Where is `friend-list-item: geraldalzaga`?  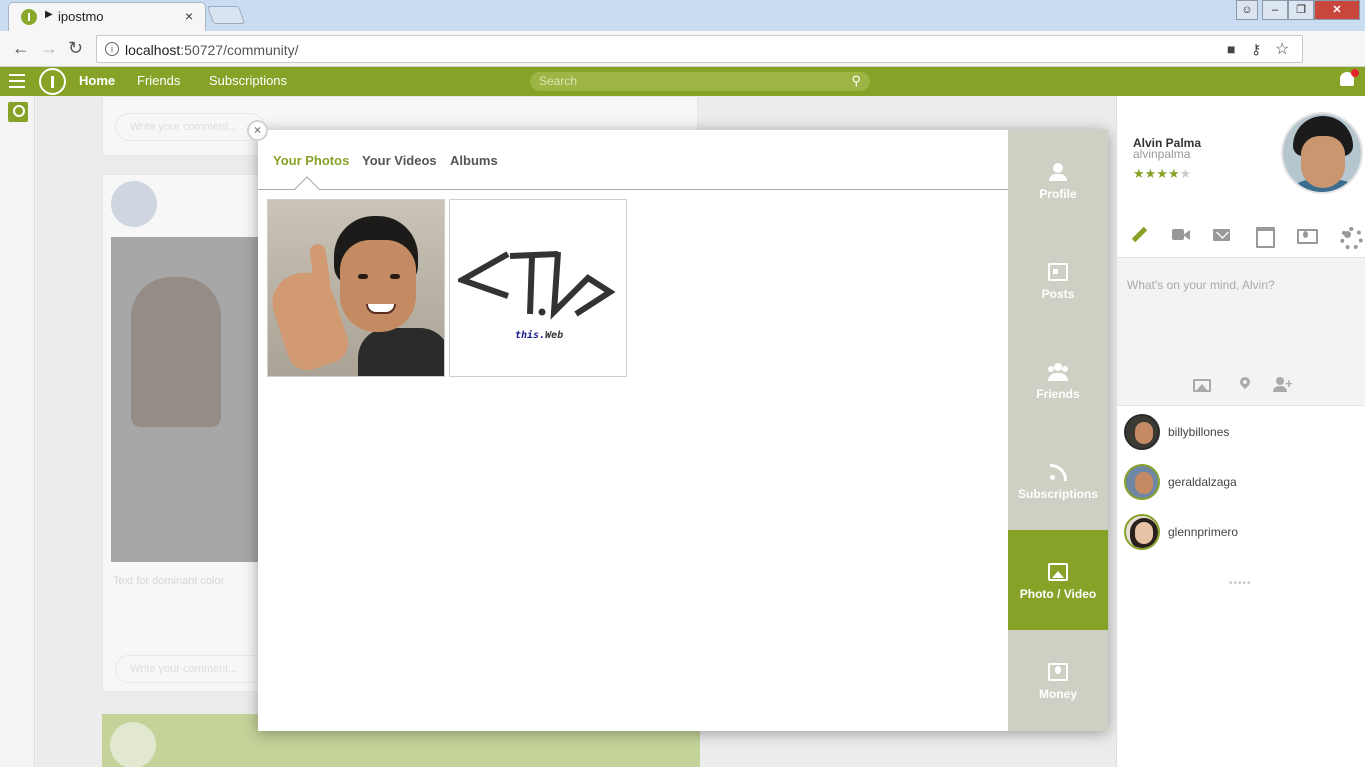 friend-list-item: geraldalzaga is located at coordinates (1243, 484).